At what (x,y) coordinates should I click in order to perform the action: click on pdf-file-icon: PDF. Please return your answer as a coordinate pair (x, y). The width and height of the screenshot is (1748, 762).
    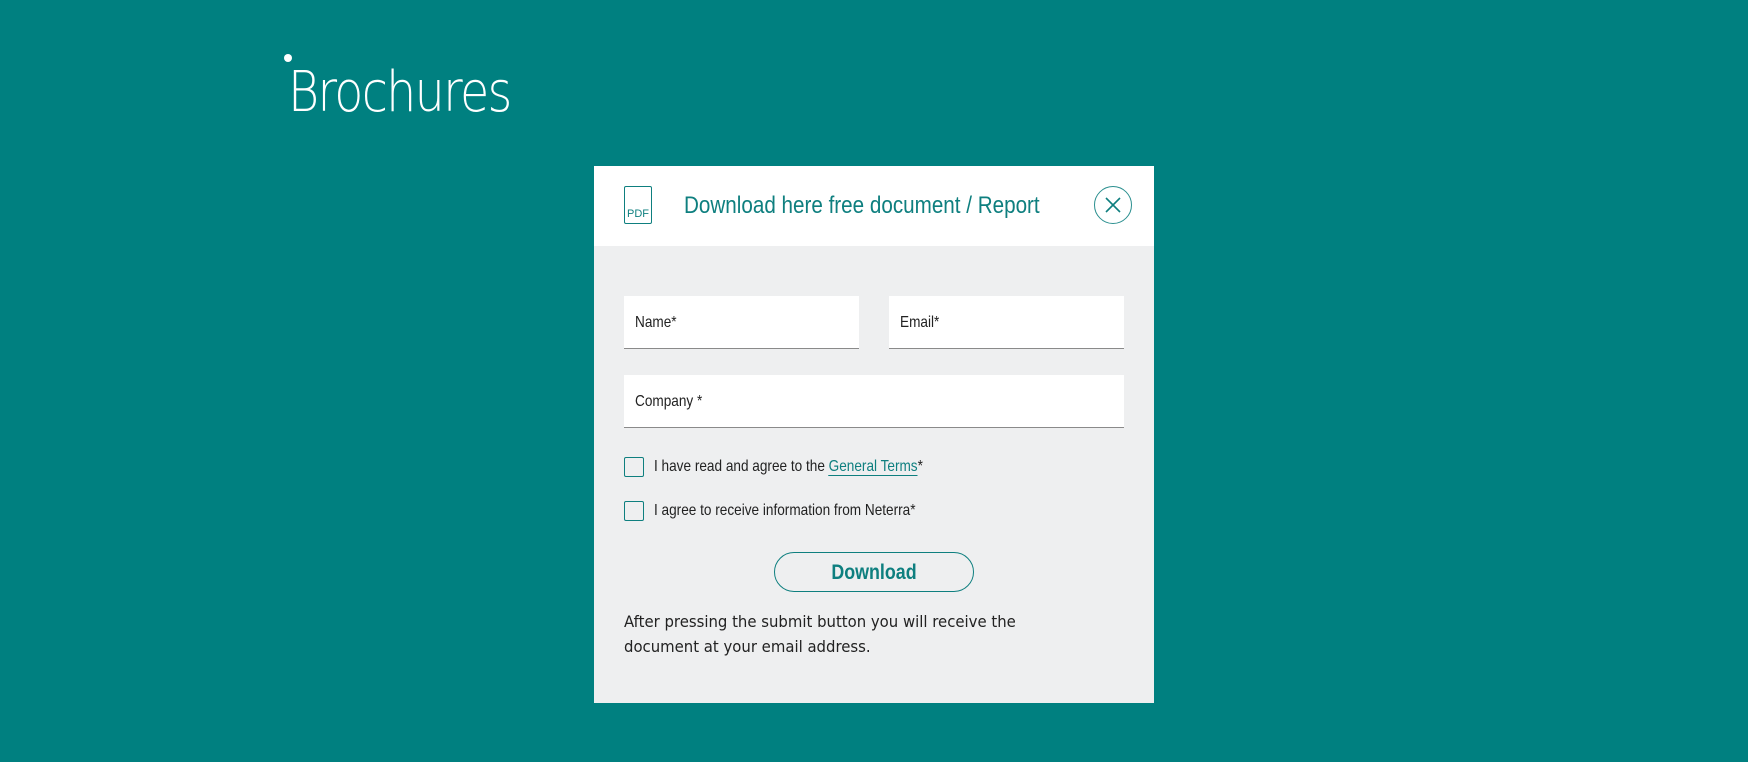
    Looking at the image, I should click on (638, 205).